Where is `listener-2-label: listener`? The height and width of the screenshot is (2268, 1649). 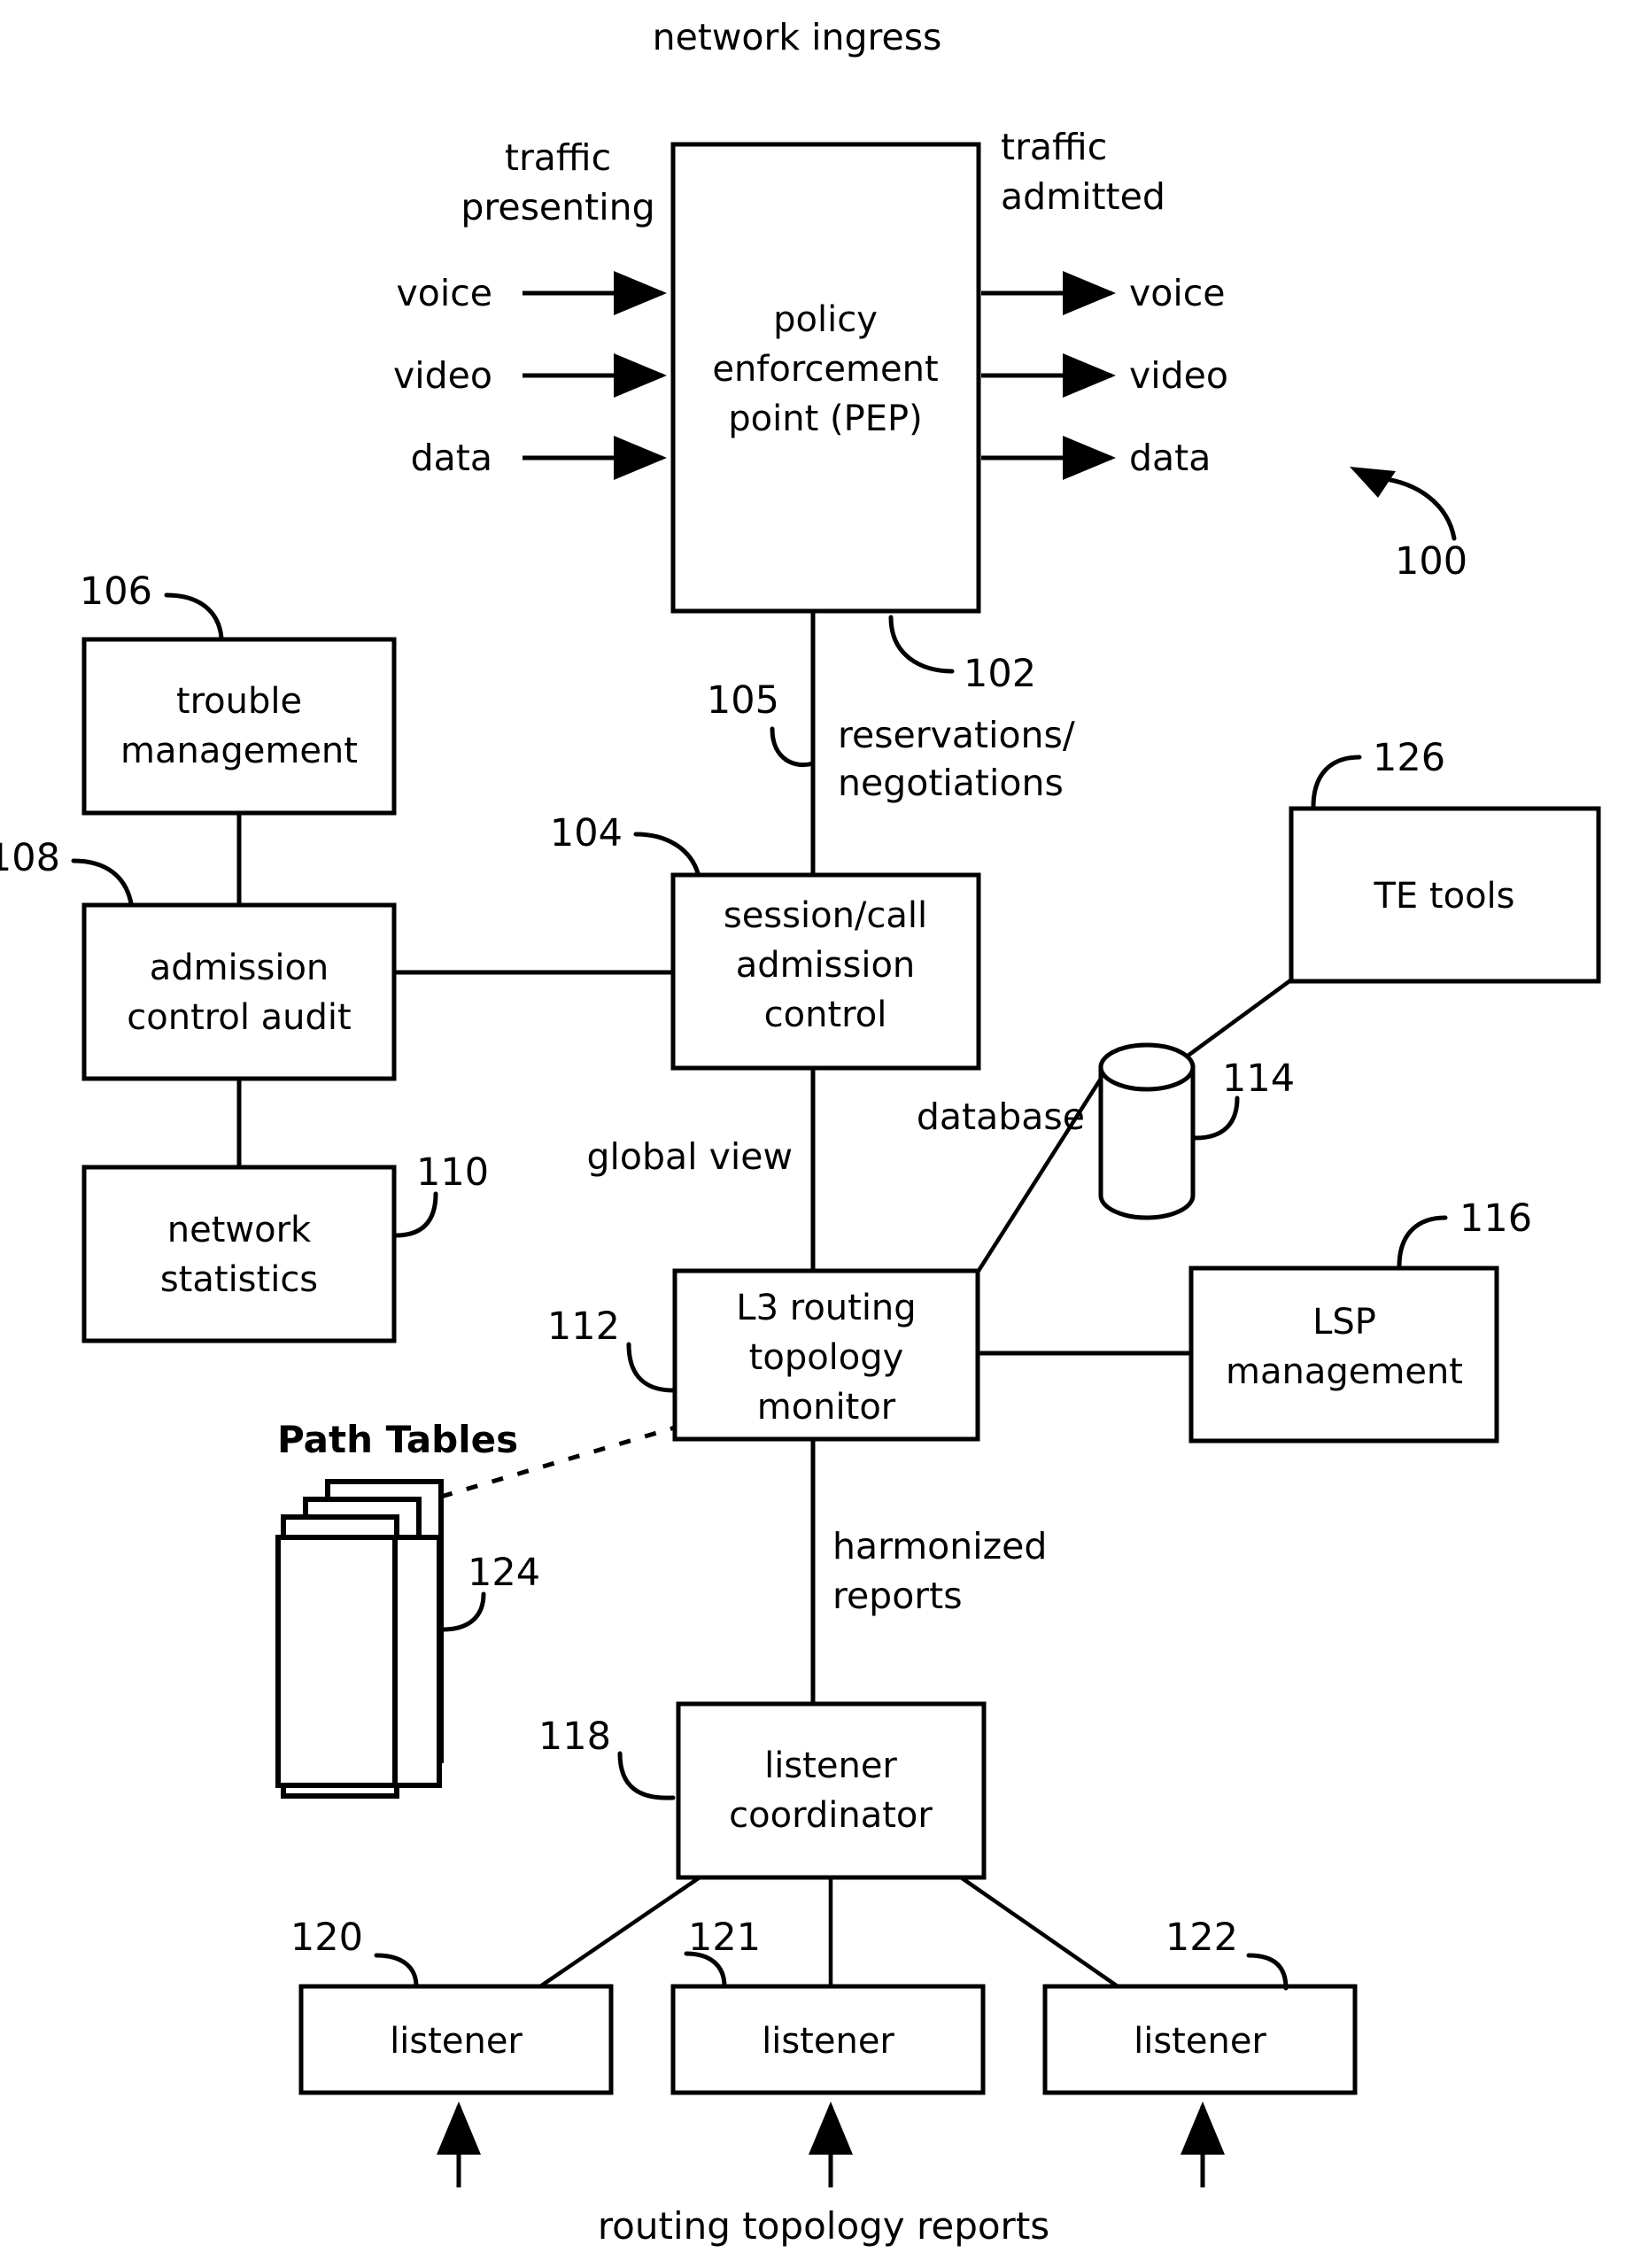
listener-2-label: listener is located at coordinates (828, 2042).